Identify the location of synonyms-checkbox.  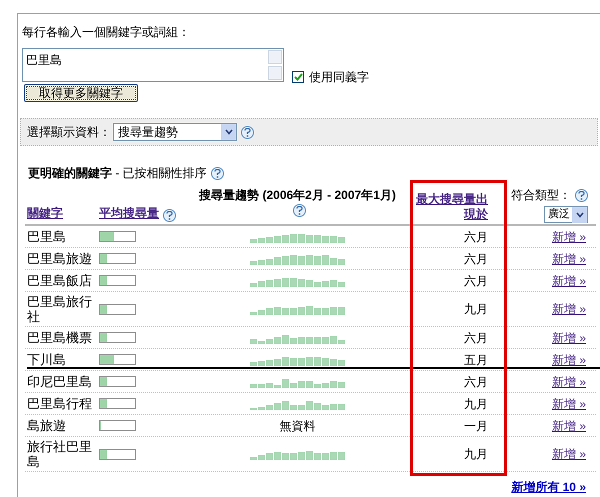
(298, 77).